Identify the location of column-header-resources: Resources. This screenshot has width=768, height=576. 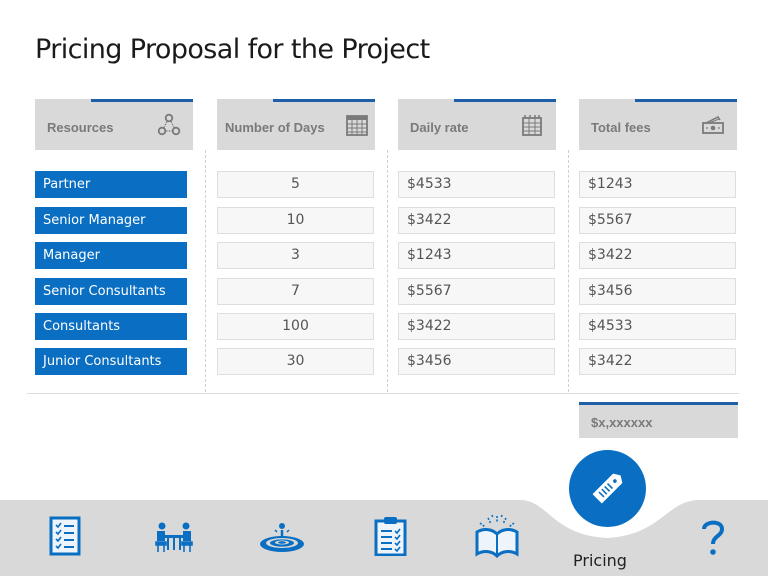
(114, 124).